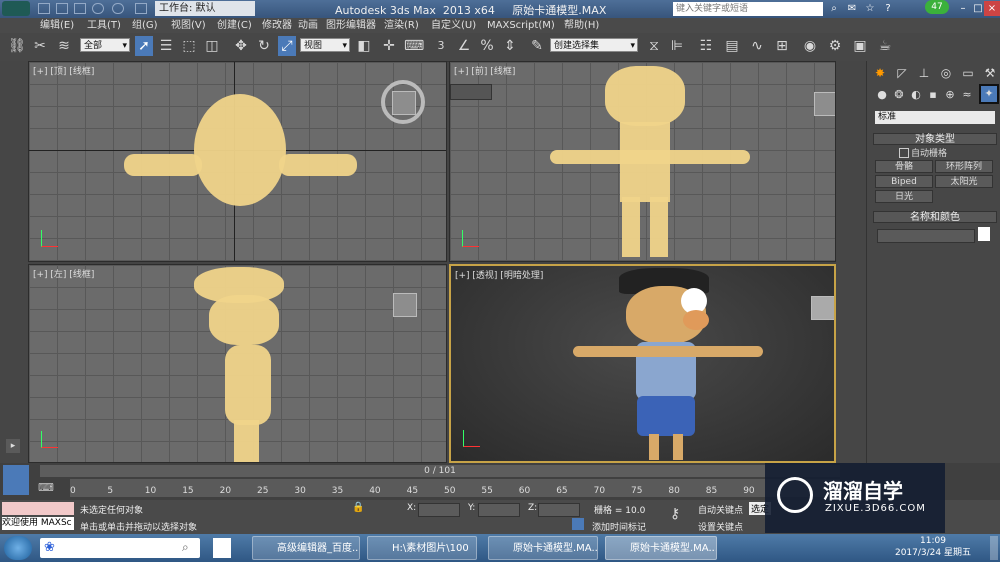 This screenshot has width=1000, height=562. What do you see at coordinates (414, 46) in the screenshot?
I see `keyboard-shortcut-icon: ⌨` at bounding box center [414, 46].